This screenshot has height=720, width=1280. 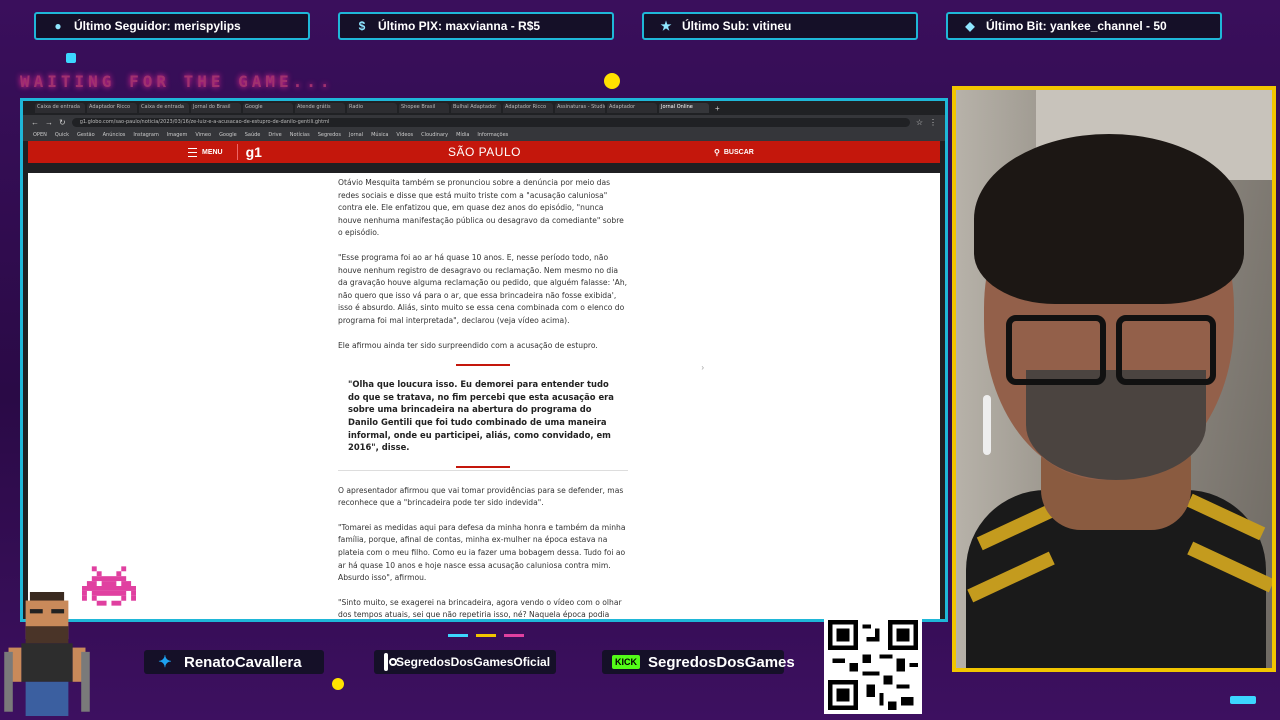 What do you see at coordinates (372, 108) in the screenshot?
I see `browser-tab: Radio` at bounding box center [372, 108].